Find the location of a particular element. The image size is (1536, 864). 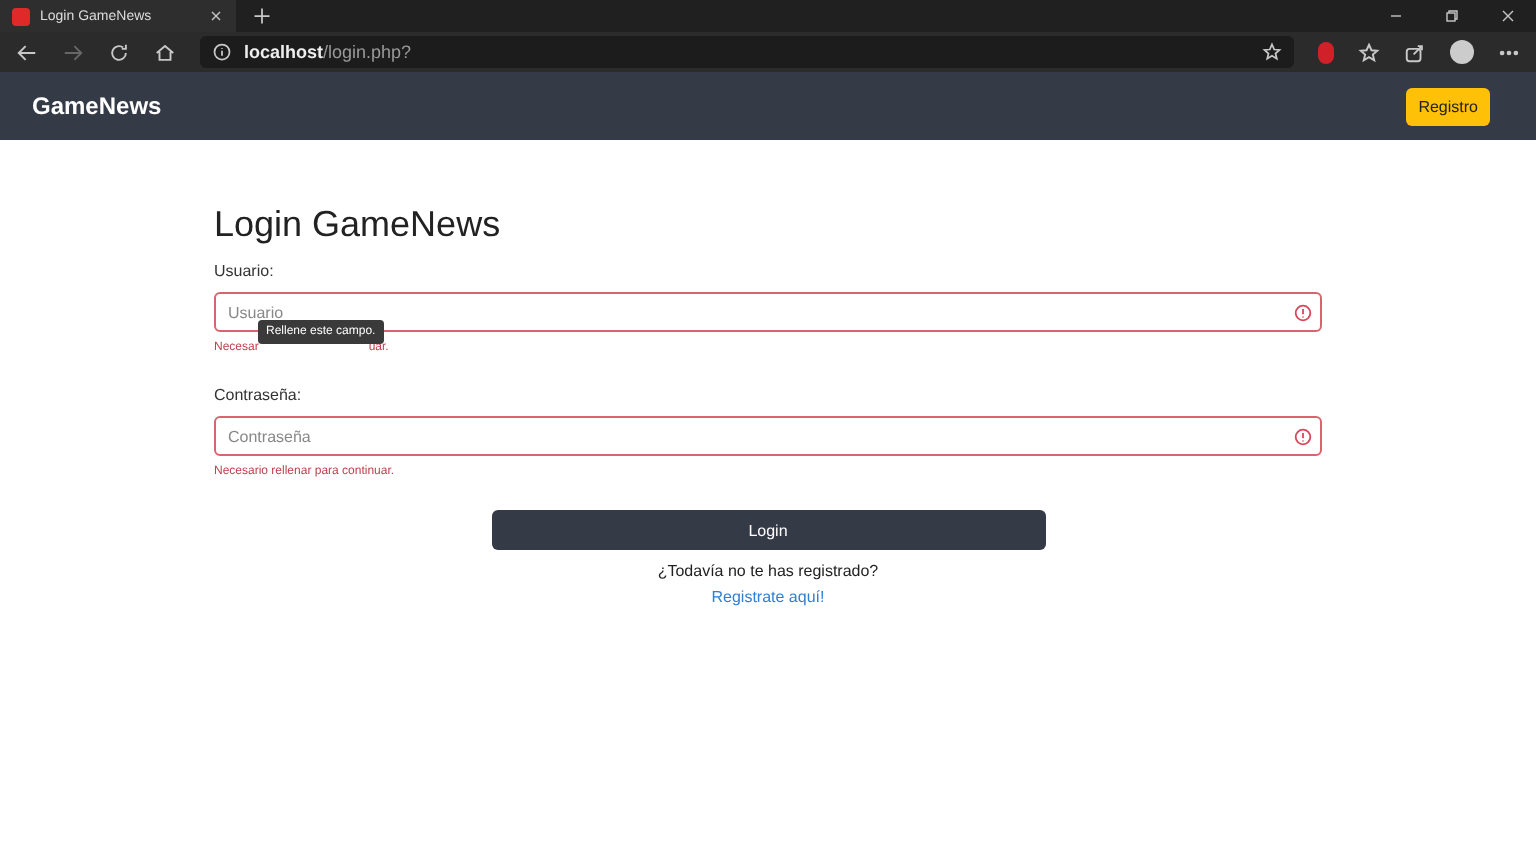

favorites-icon is located at coordinates (1369, 52).